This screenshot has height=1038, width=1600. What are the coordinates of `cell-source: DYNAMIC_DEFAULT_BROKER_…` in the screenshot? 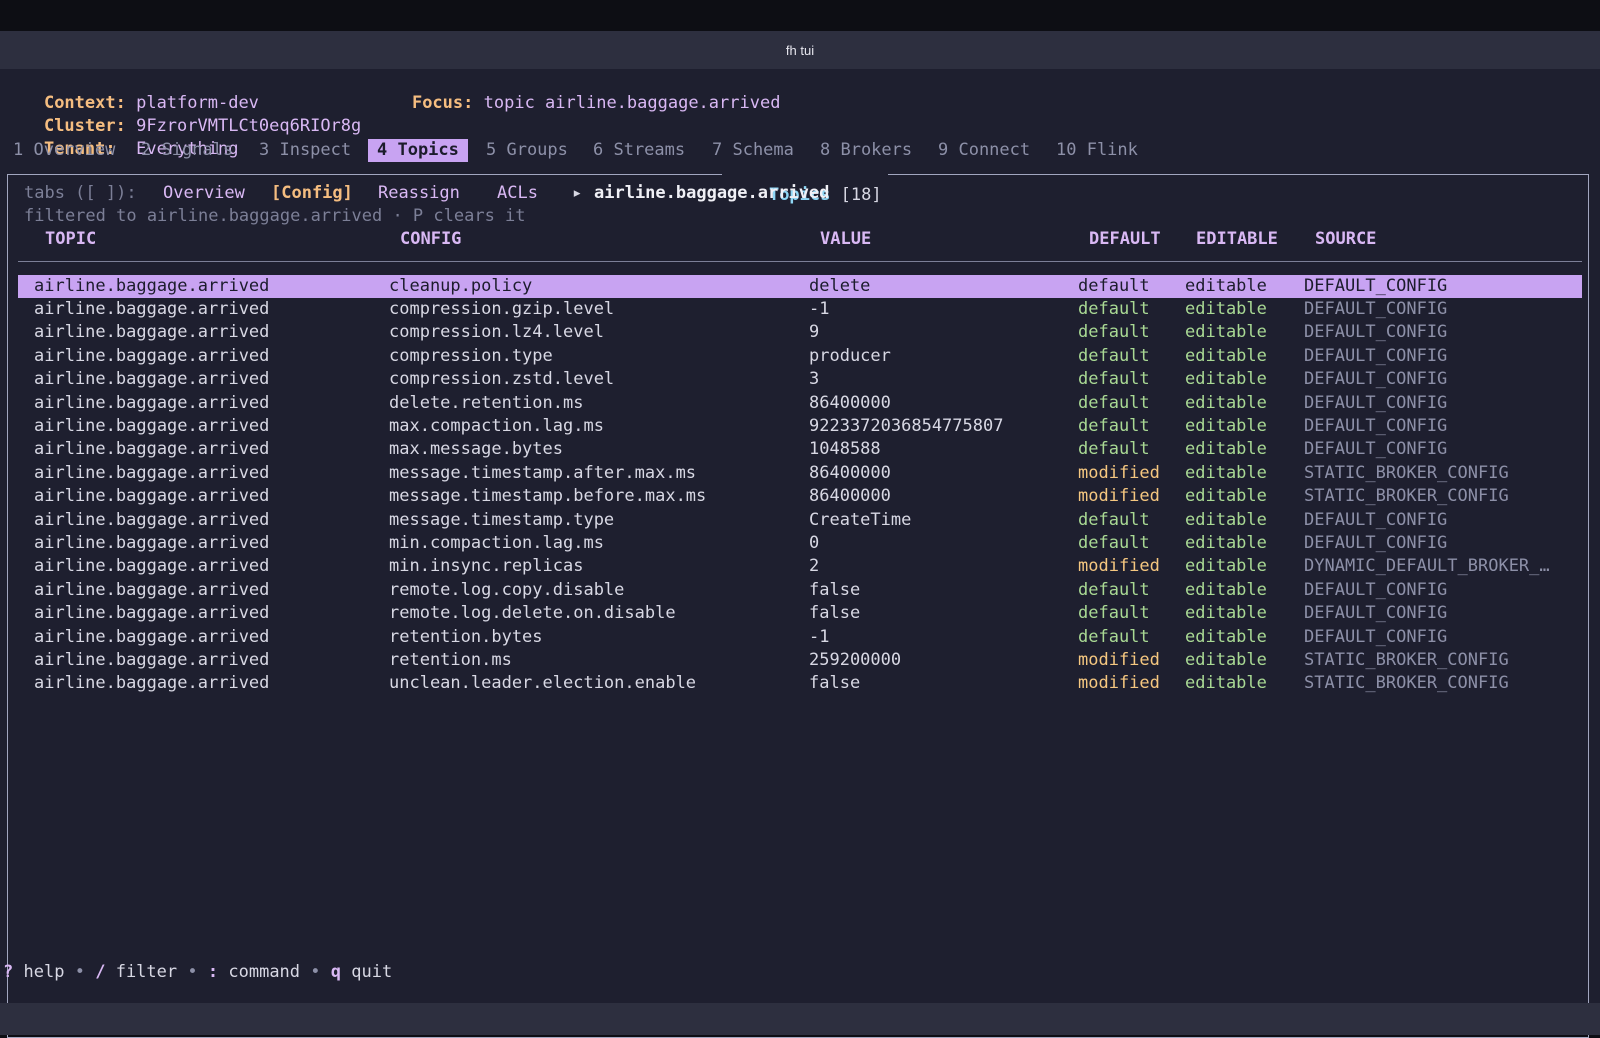 It's located at (1427, 566).